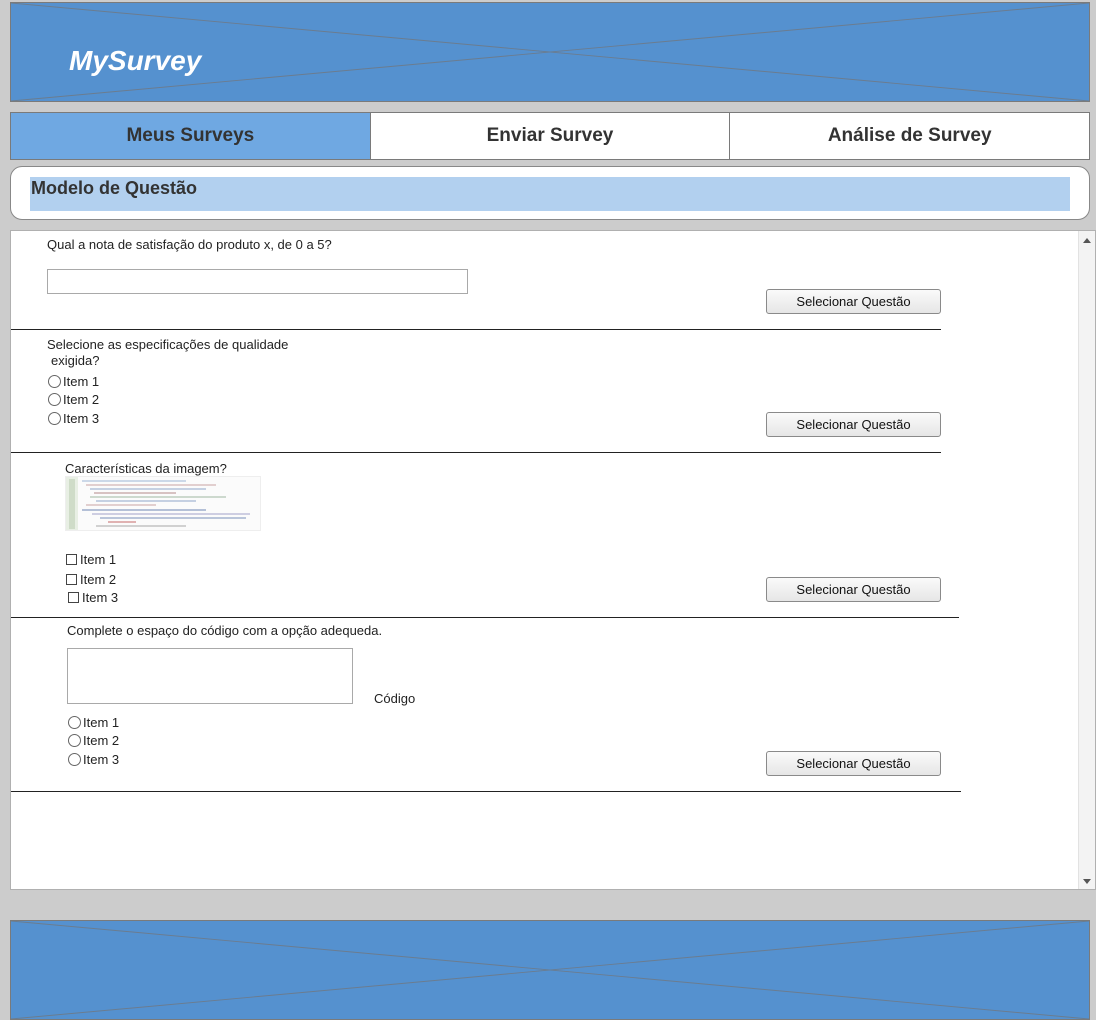  I want to click on question-3-option-3: Item 3, so click(93, 597).